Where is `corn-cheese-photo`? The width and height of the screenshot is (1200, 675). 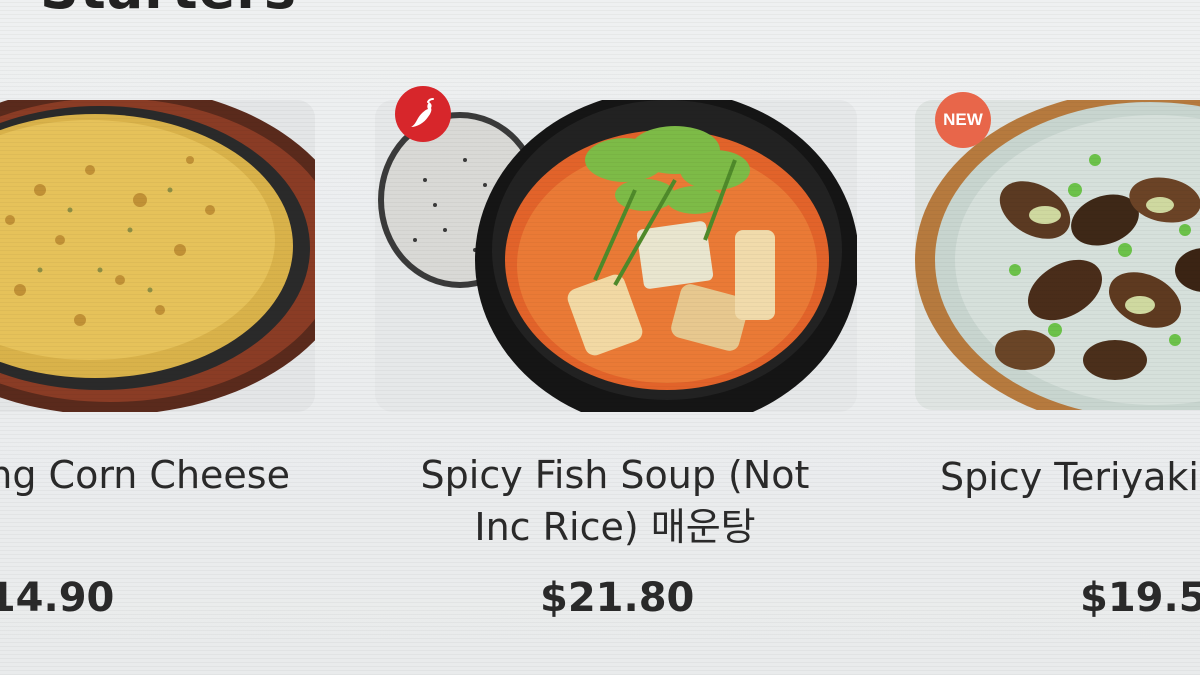 corn-cheese-photo is located at coordinates (157, 256).